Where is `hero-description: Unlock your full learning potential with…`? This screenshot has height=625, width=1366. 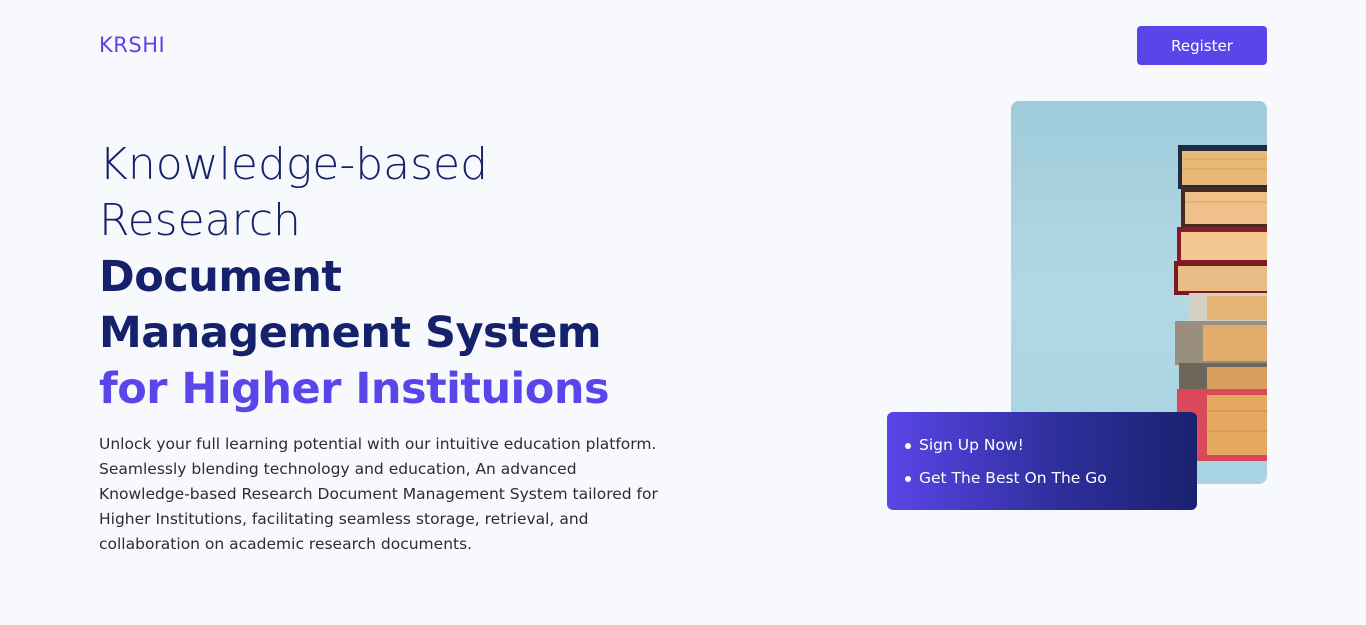
hero-description: Unlock your full learning potential with… is located at coordinates (378, 494).